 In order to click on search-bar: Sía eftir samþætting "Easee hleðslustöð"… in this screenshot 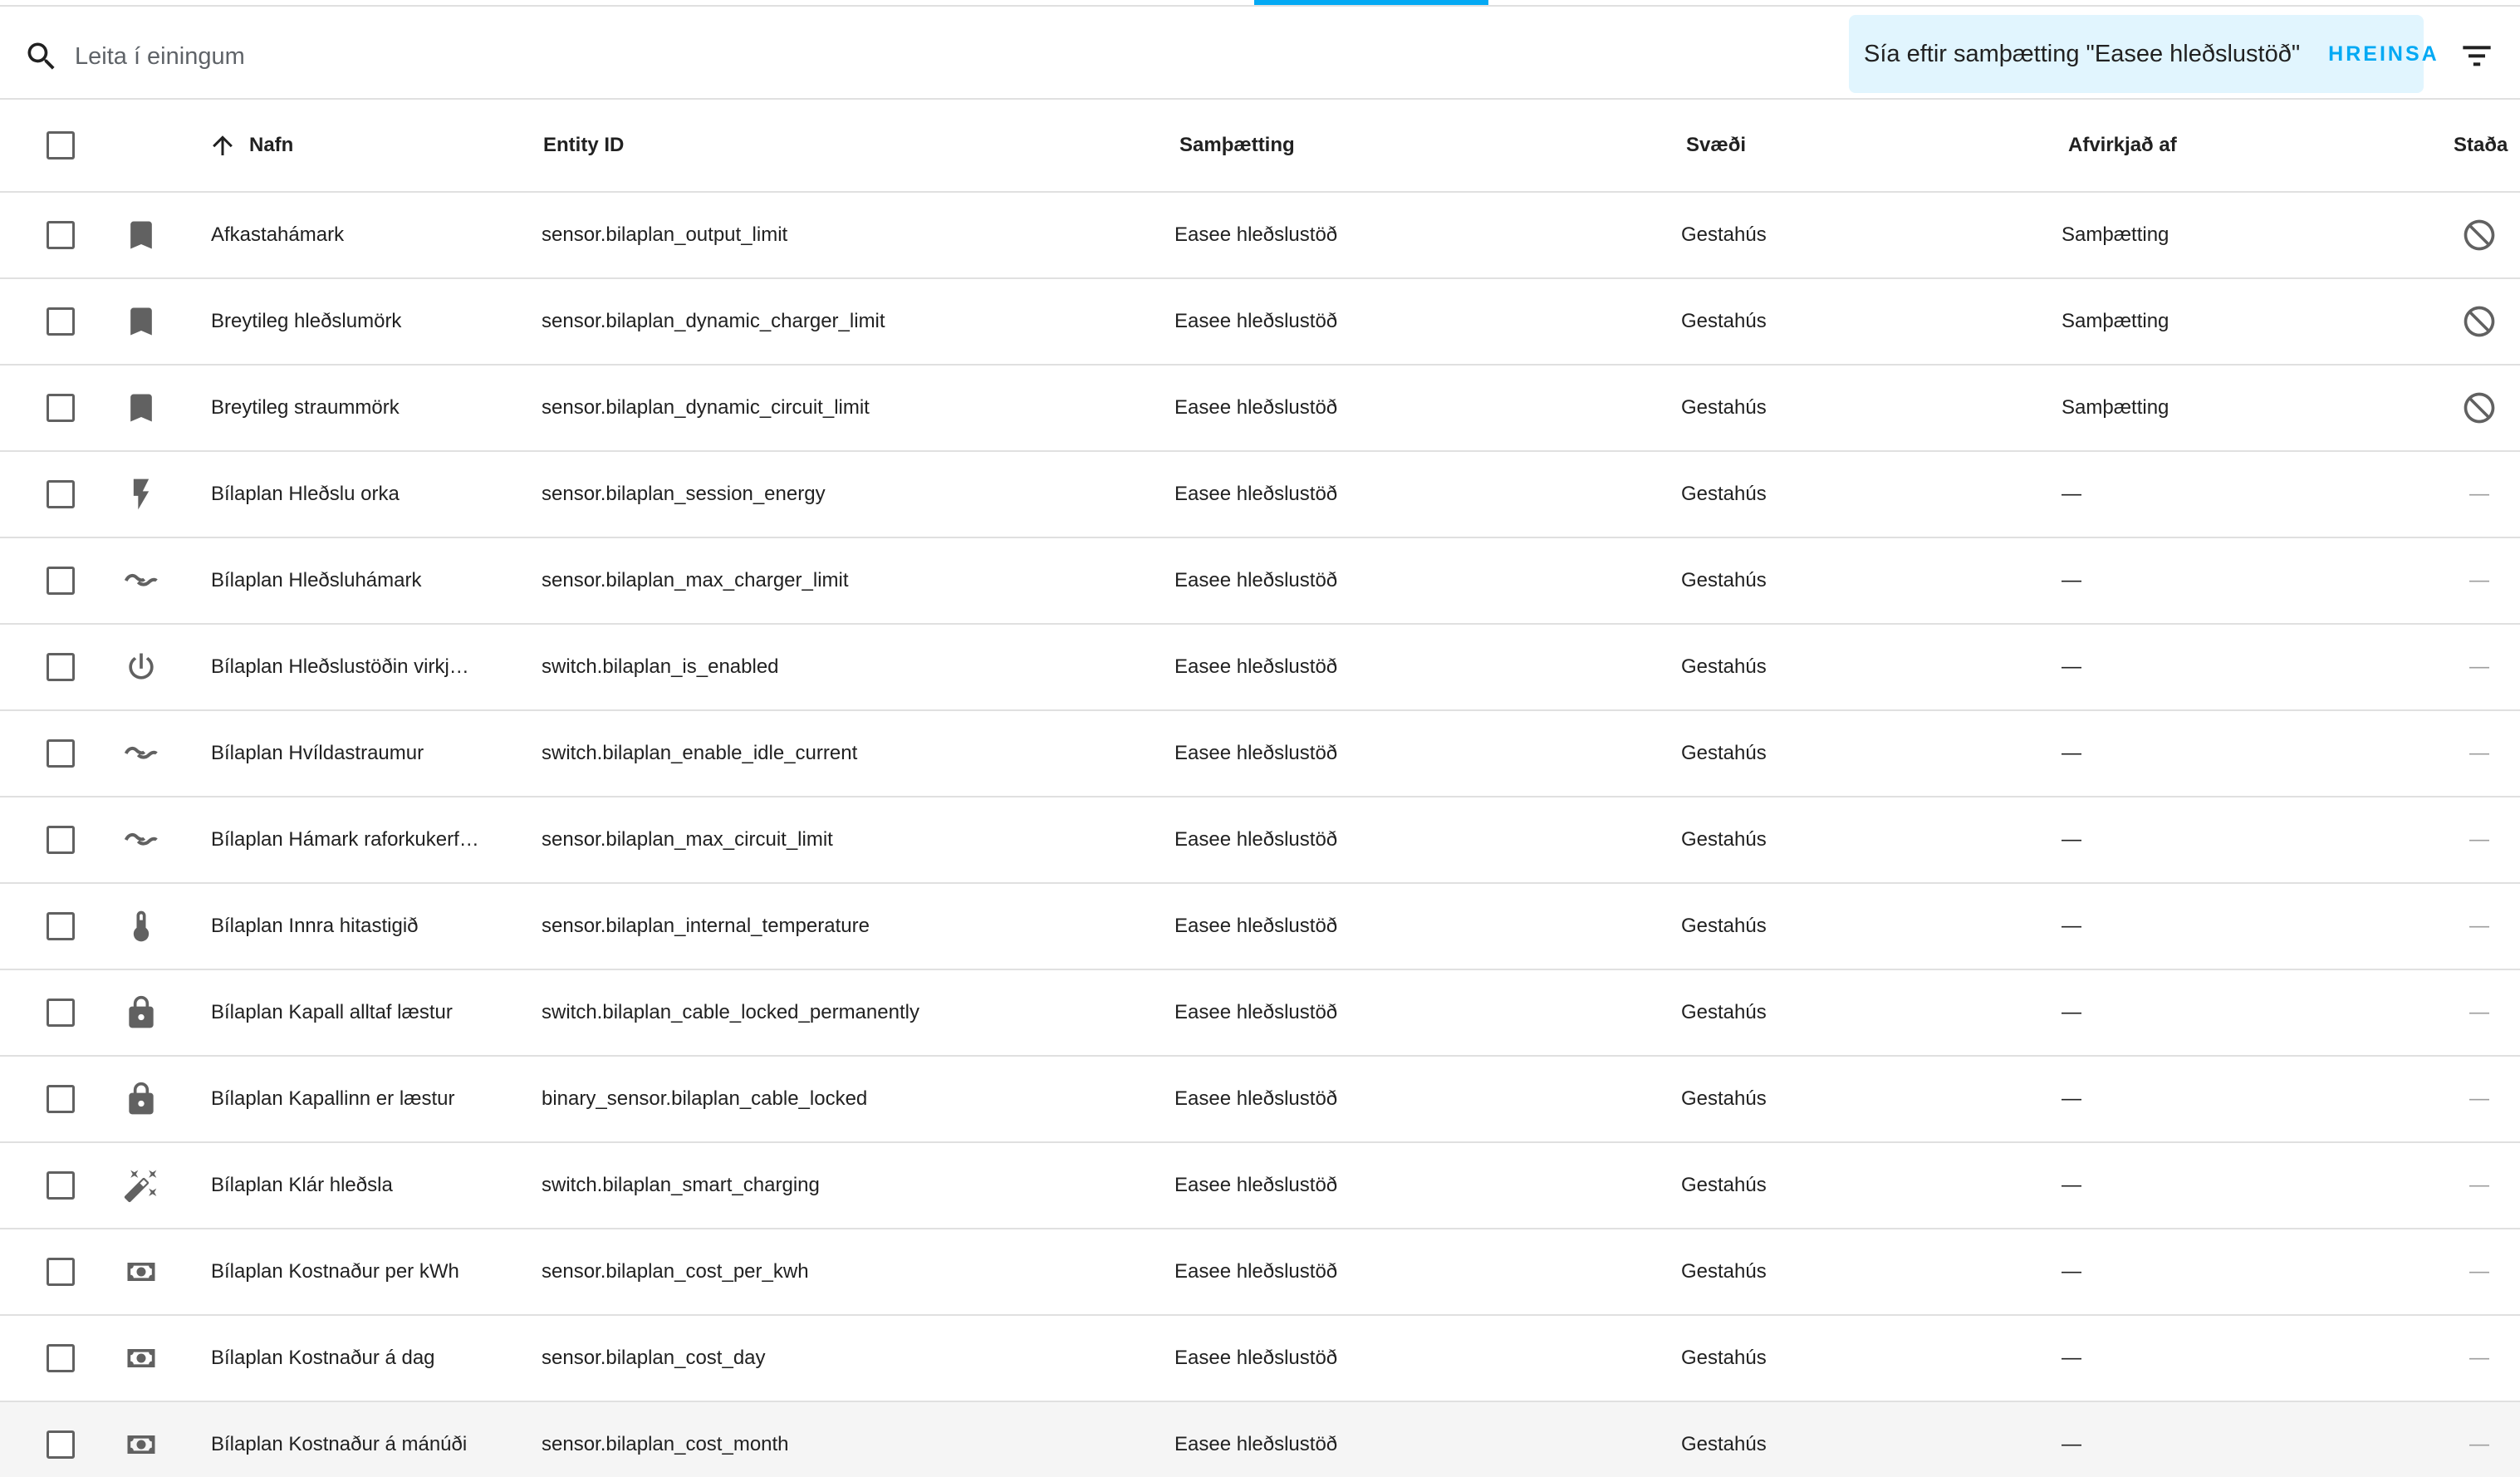, I will do `click(1260, 53)`.